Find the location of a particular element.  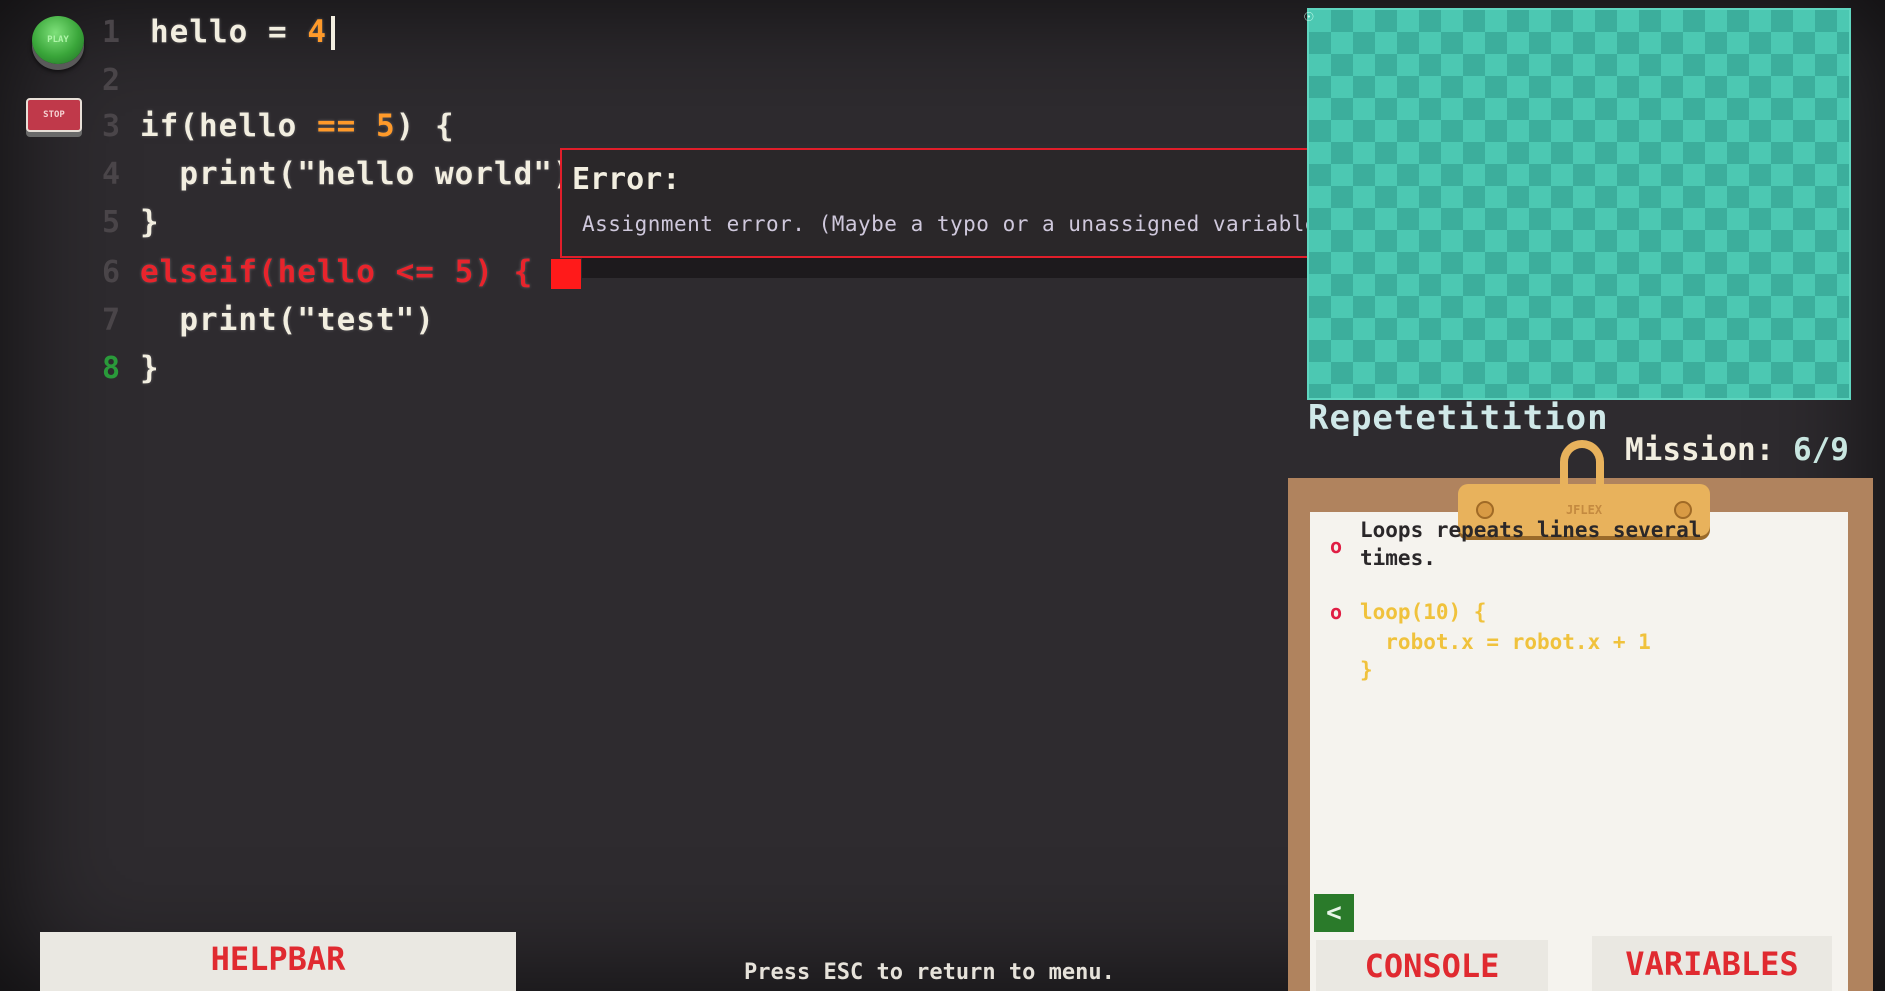

code-text: print("test") is located at coordinates (287, 320).